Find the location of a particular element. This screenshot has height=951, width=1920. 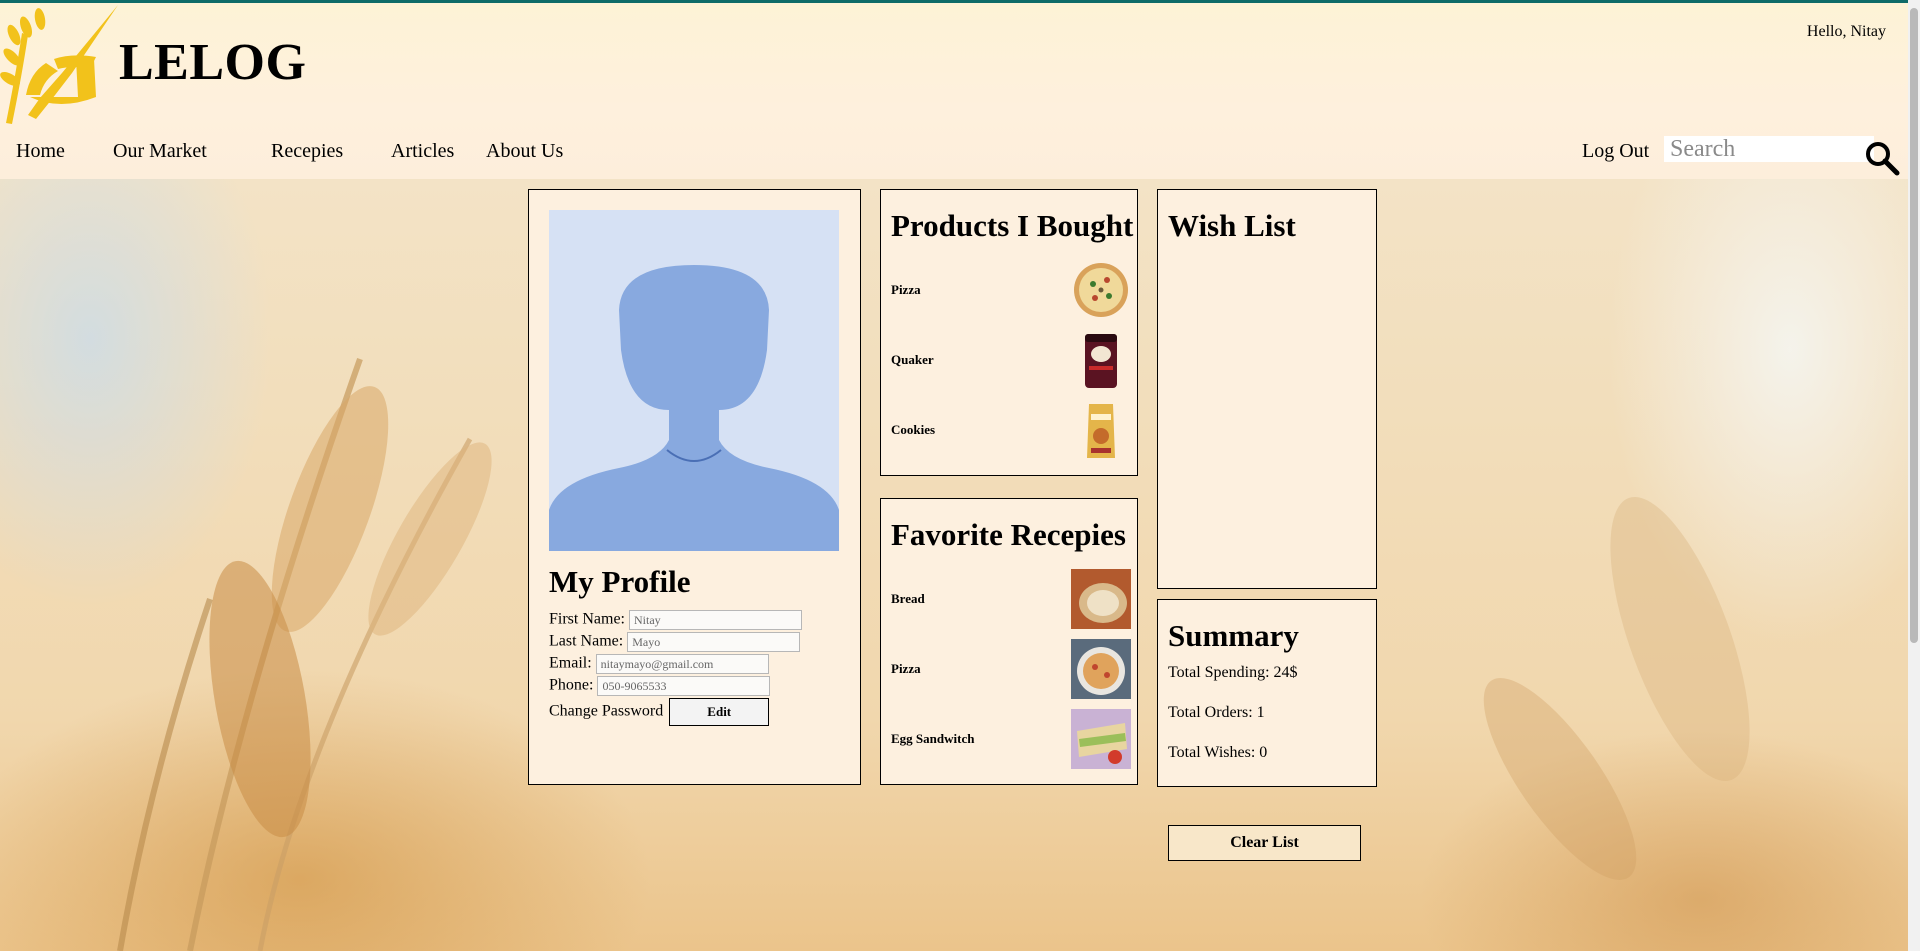

egg-sandwich-image-icon is located at coordinates (1101, 739).